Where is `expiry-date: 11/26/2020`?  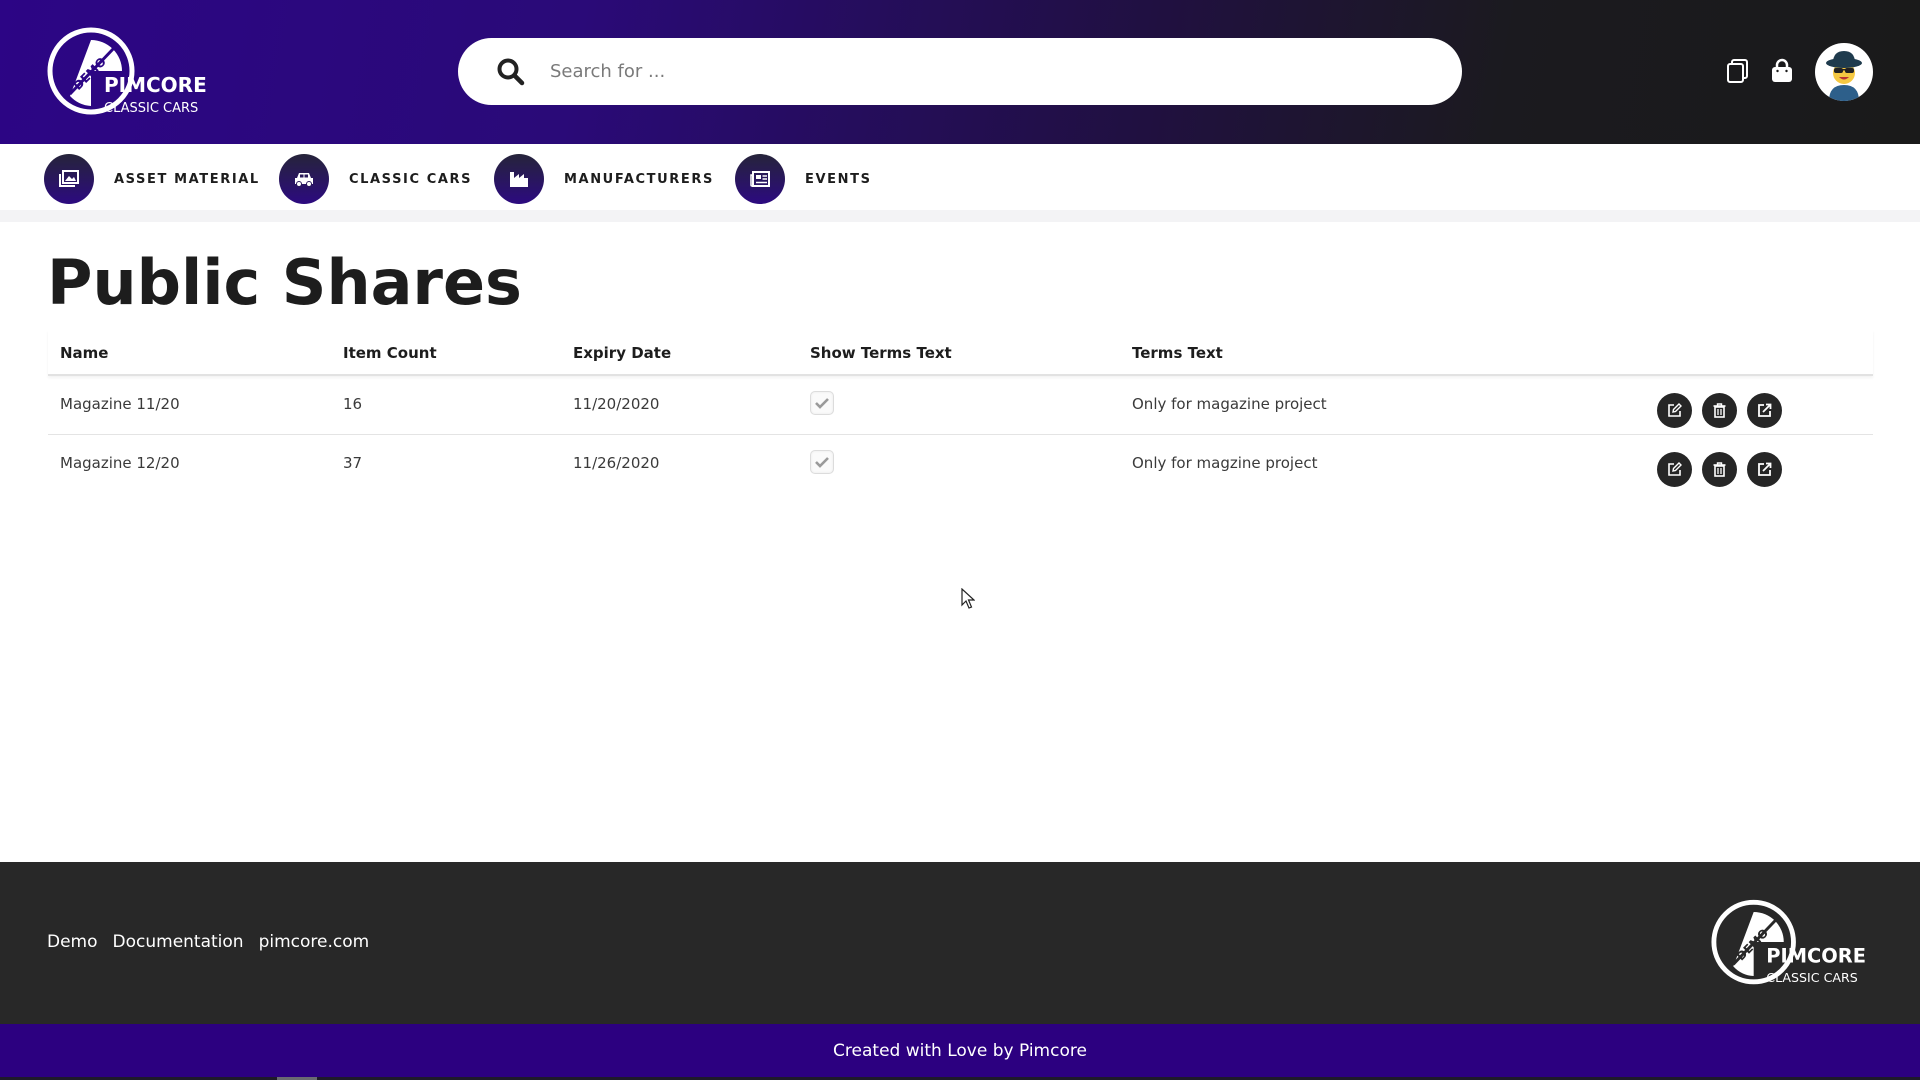 expiry-date: 11/26/2020 is located at coordinates (616, 463).